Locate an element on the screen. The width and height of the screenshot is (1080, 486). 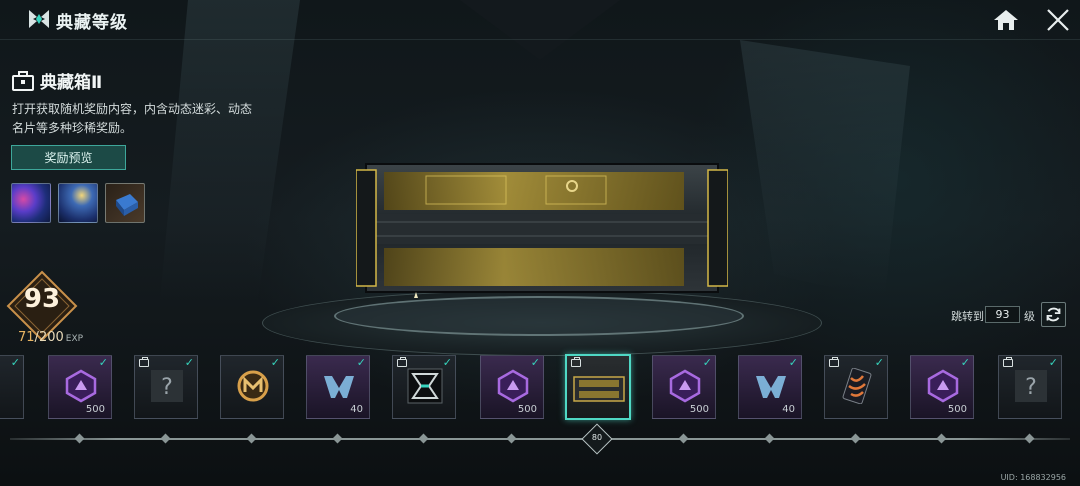
page-title: 典藏等级 is located at coordinates (92, 23).